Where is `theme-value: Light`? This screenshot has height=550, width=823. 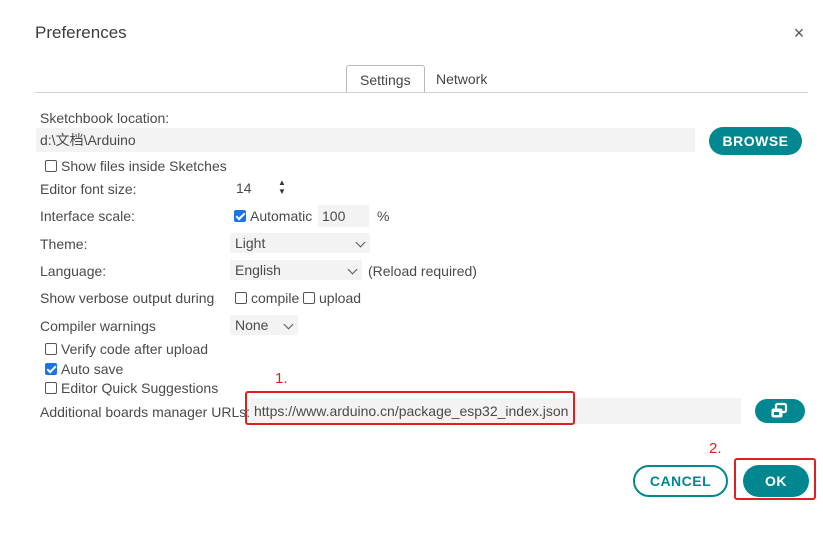
theme-value: Light is located at coordinates (250, 243).